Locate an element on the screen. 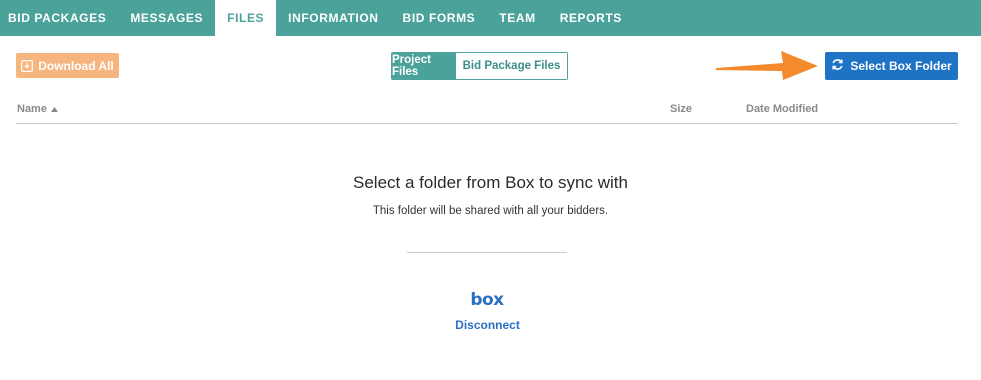  column-header-date-modified: Date Modified is located at coordinates (782, 109).